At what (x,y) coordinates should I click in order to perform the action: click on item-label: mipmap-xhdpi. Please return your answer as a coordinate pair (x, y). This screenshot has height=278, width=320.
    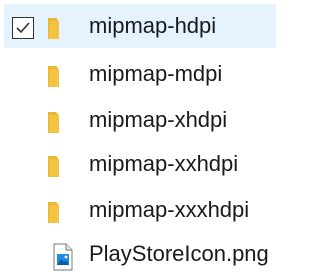
    Looking at the image, I should click on (158, 119).